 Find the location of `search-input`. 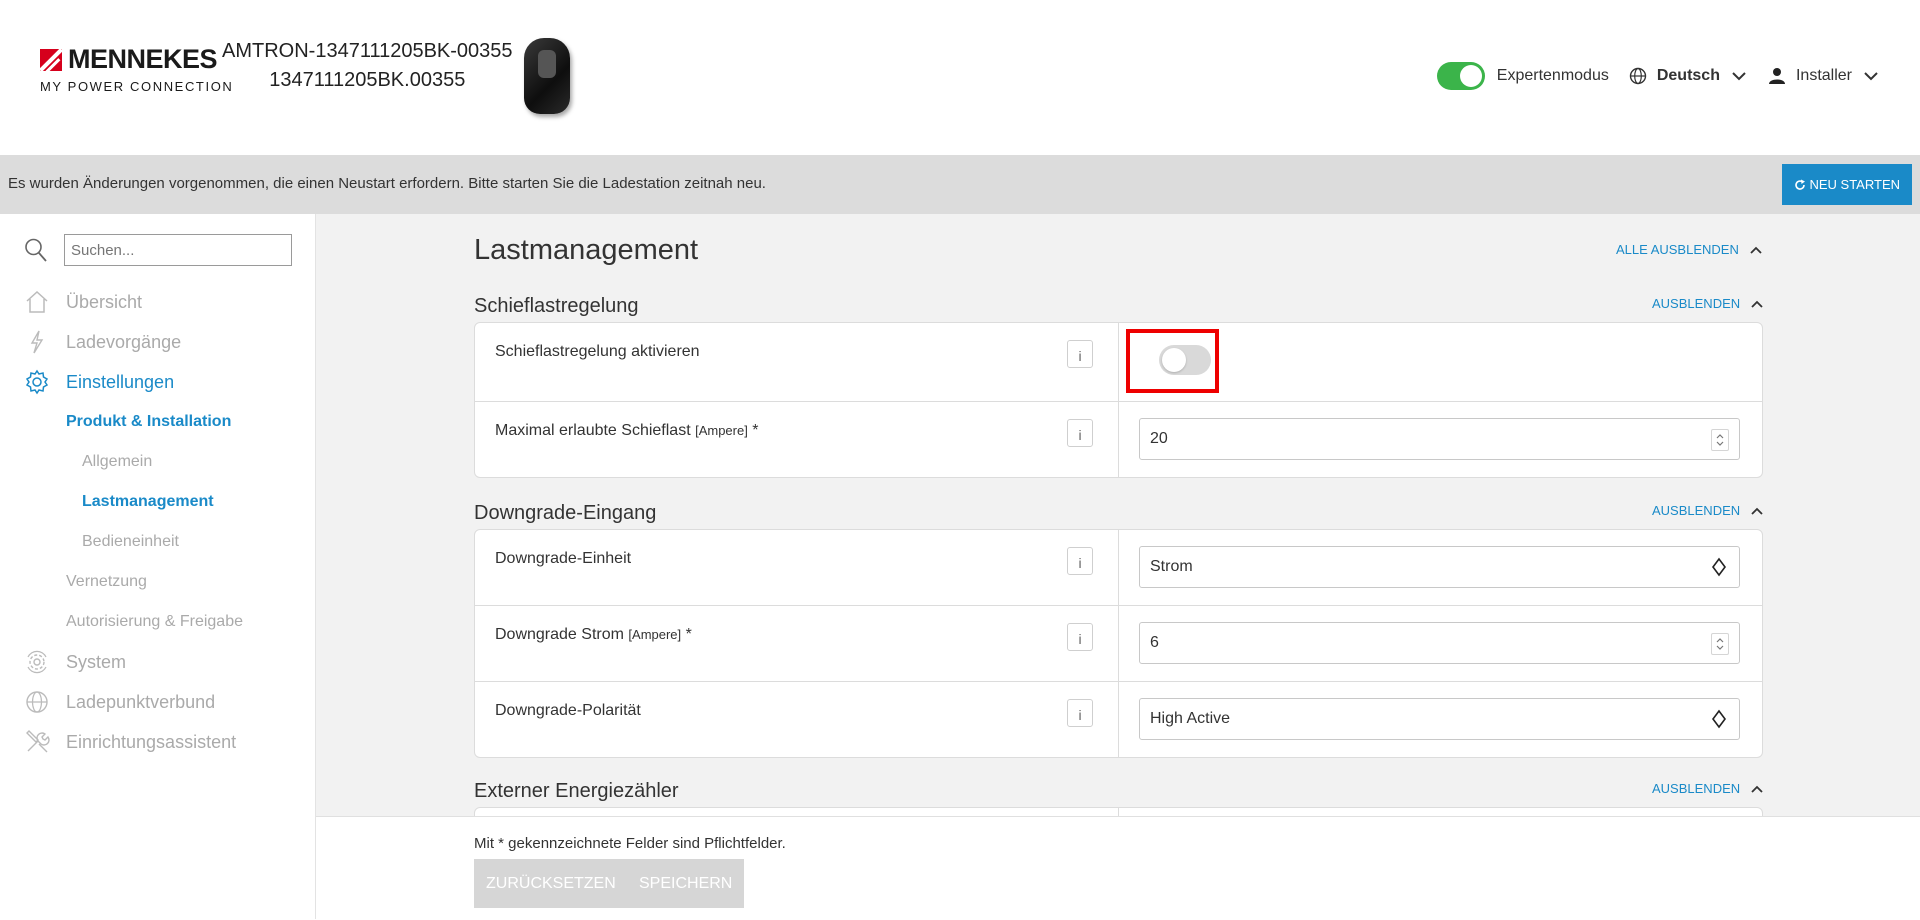

search-input is located at coordinates (178, 250).